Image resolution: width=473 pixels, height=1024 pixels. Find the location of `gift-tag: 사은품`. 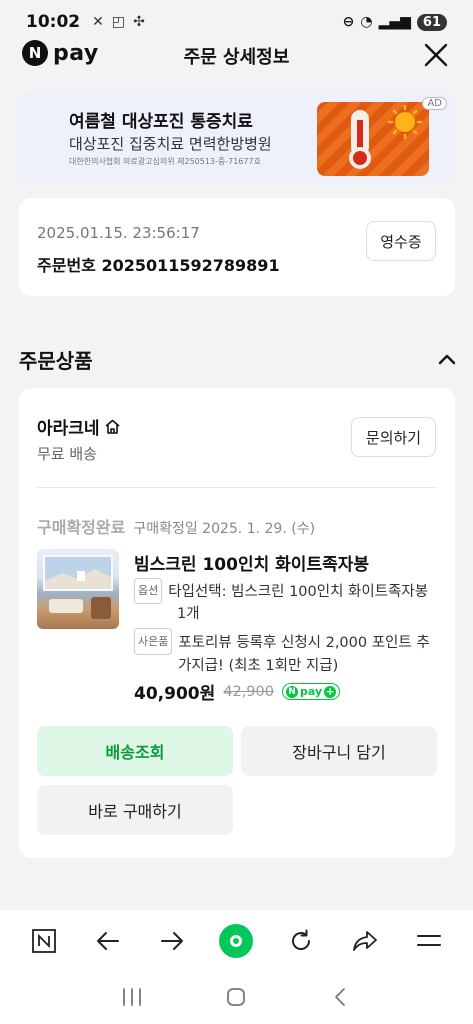

gift-tag: 사은품 is located at coordinates (153, 641).